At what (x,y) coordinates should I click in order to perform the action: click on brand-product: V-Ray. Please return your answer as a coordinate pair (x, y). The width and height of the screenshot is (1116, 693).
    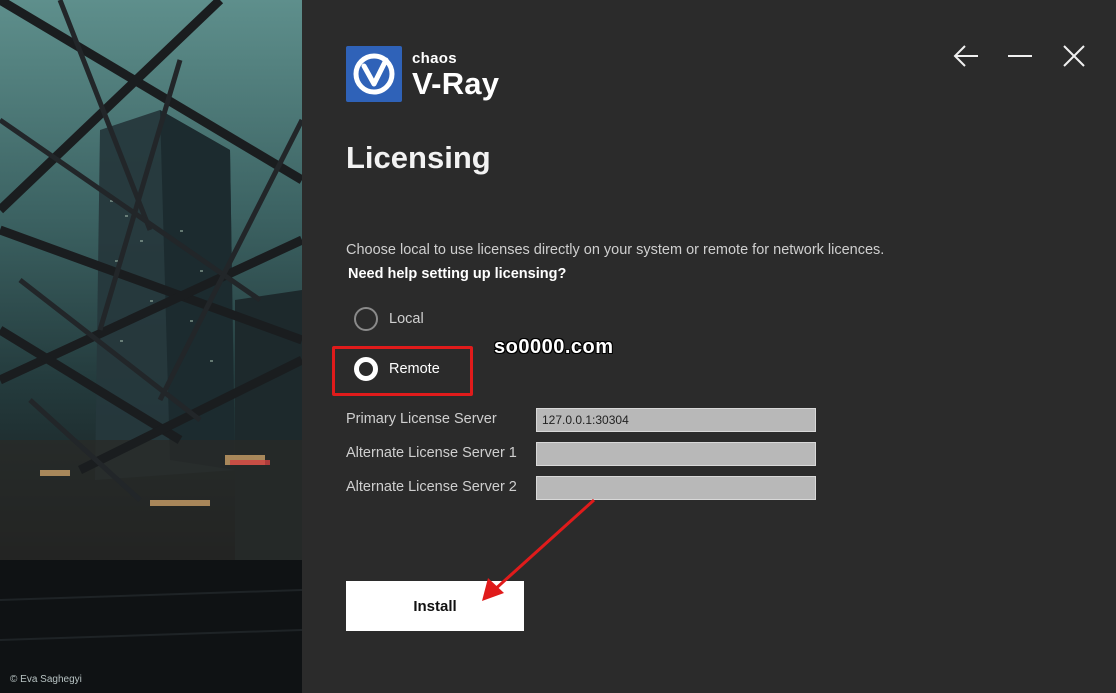
    Looking at the image, I should click on (456, 83).